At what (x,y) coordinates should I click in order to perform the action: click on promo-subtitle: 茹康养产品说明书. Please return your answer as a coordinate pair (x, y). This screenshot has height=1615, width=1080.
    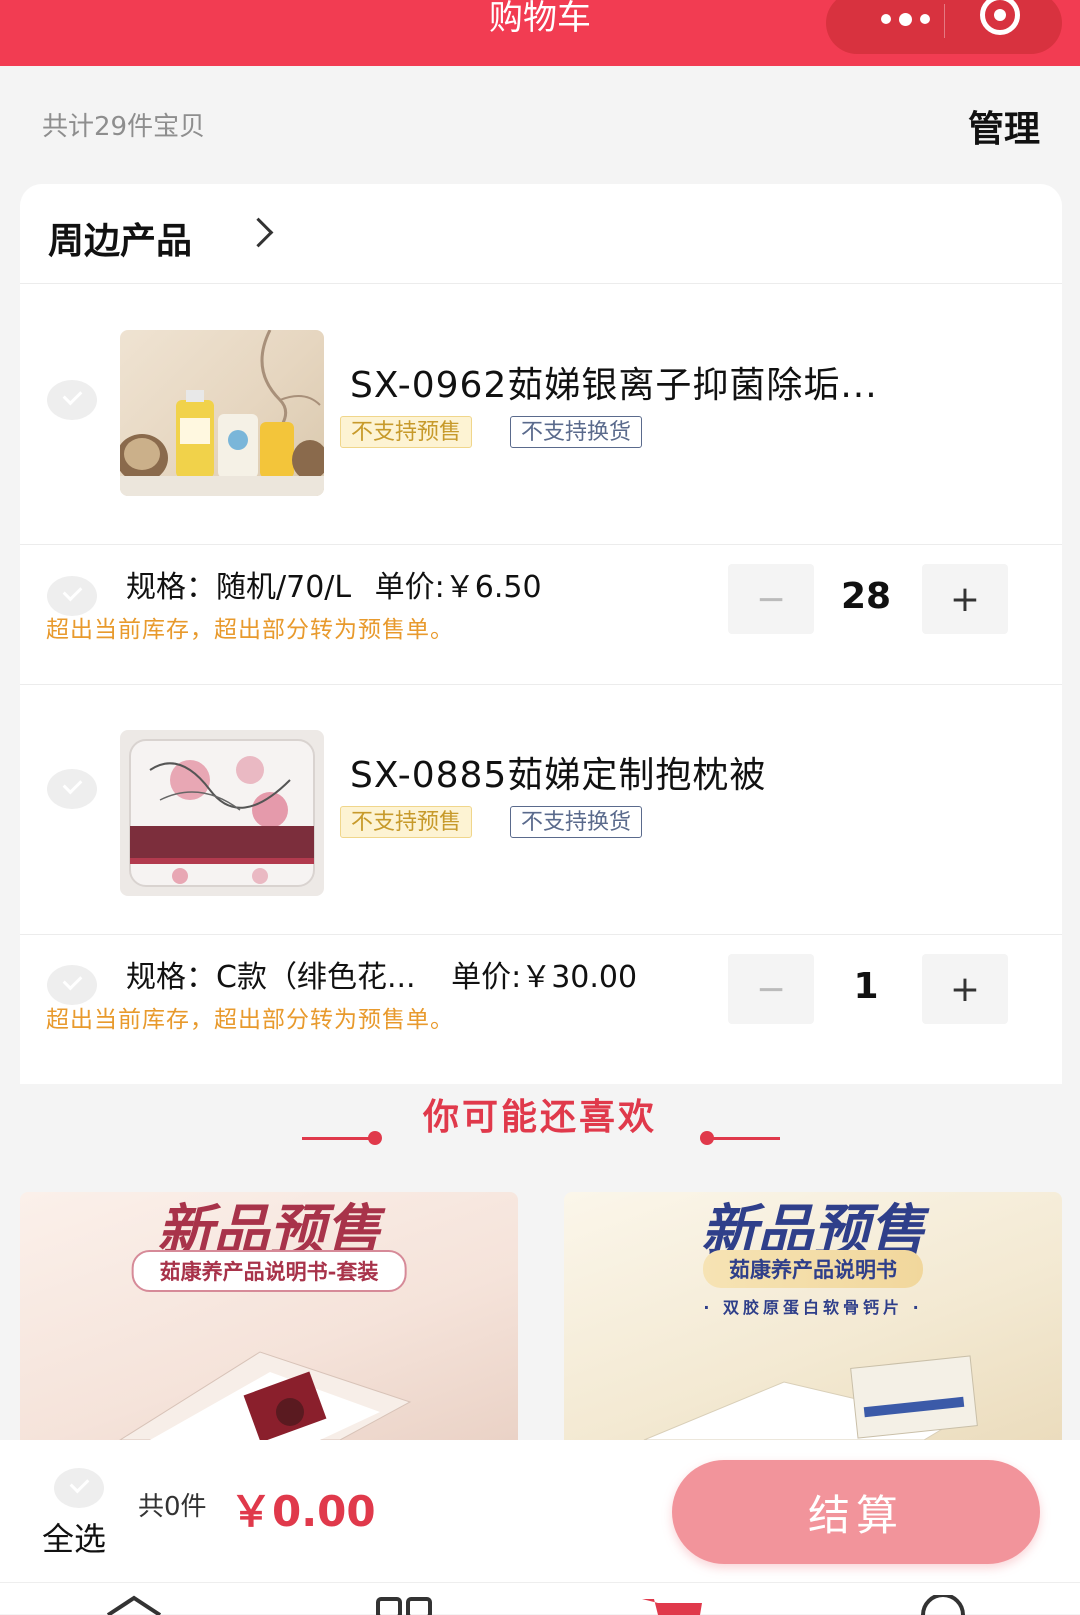
    Looking at the image, I should click on (813, 1269).